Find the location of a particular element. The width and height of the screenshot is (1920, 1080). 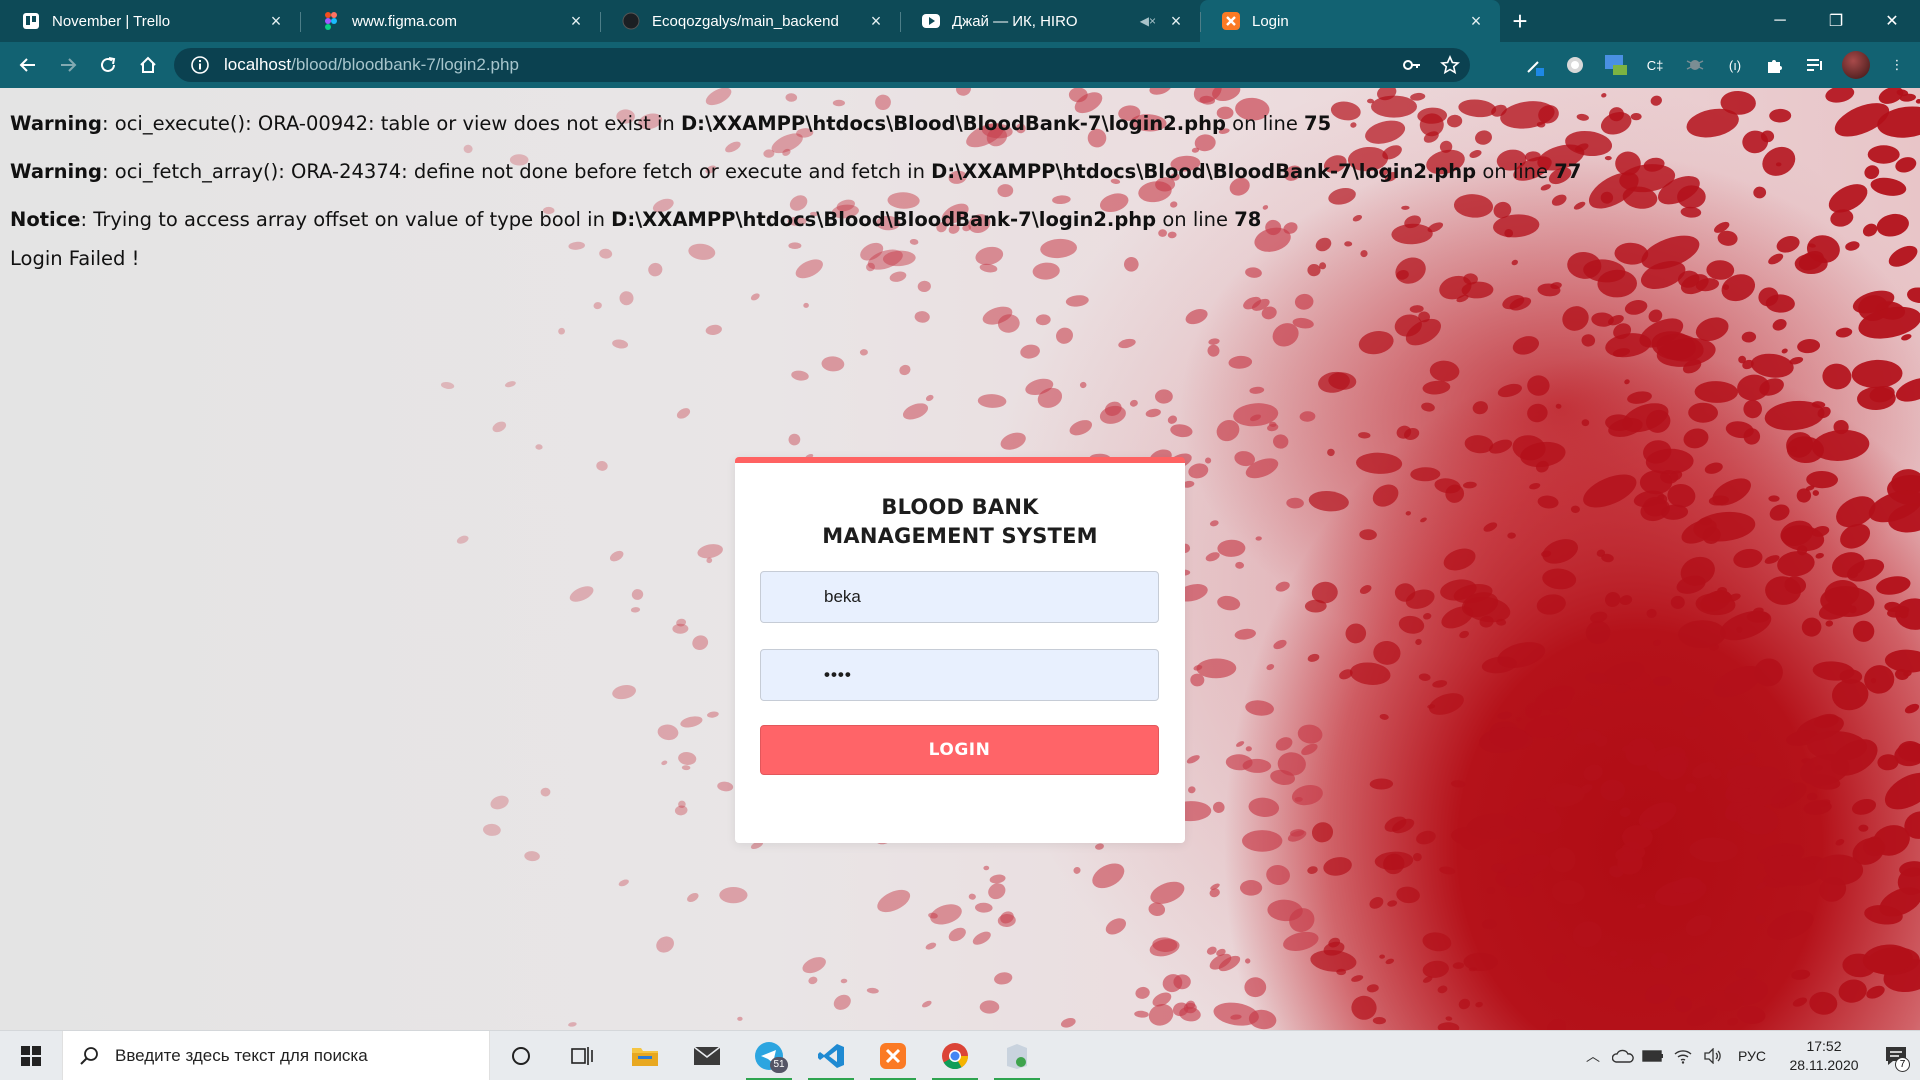

task-view-icon is located at coordinates (582, 1055).